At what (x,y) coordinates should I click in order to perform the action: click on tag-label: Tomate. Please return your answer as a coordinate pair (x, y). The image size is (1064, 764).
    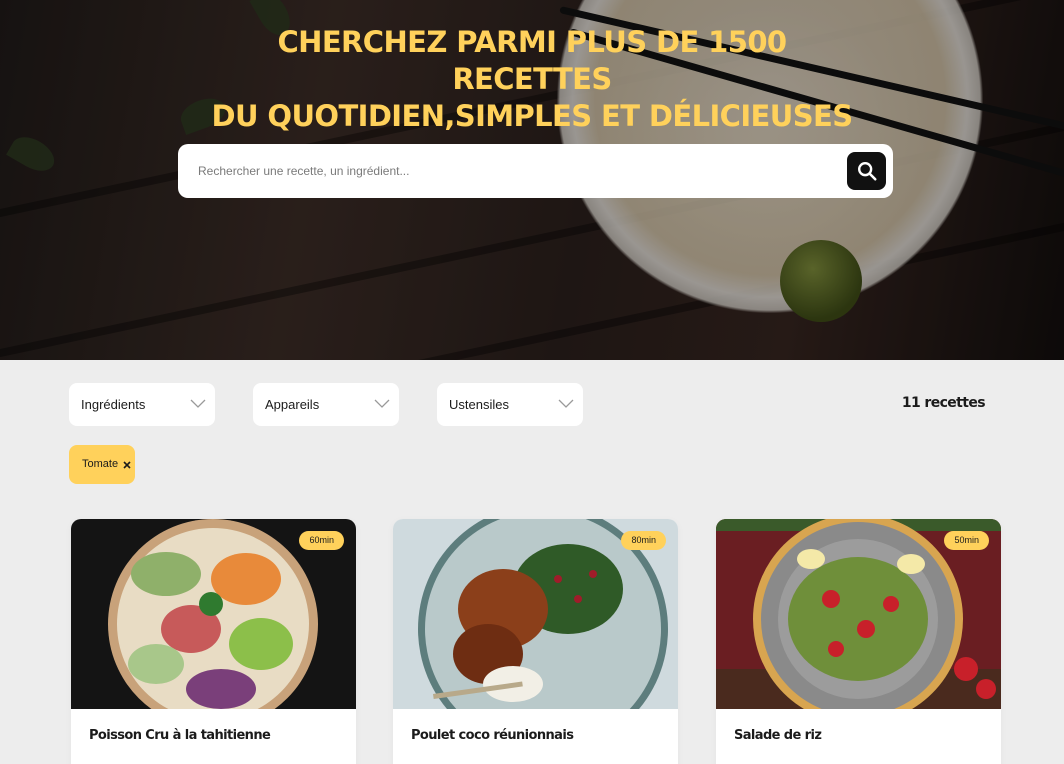
    Looking at the image, I should click on (100, 464).